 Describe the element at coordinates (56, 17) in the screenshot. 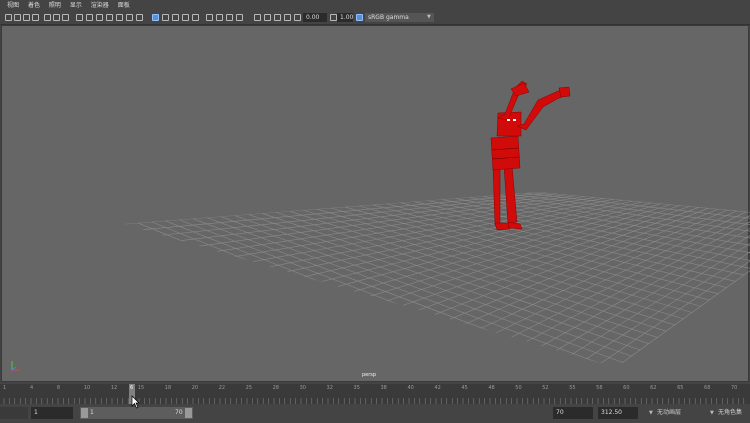

I see `pencil-icon` at that location.